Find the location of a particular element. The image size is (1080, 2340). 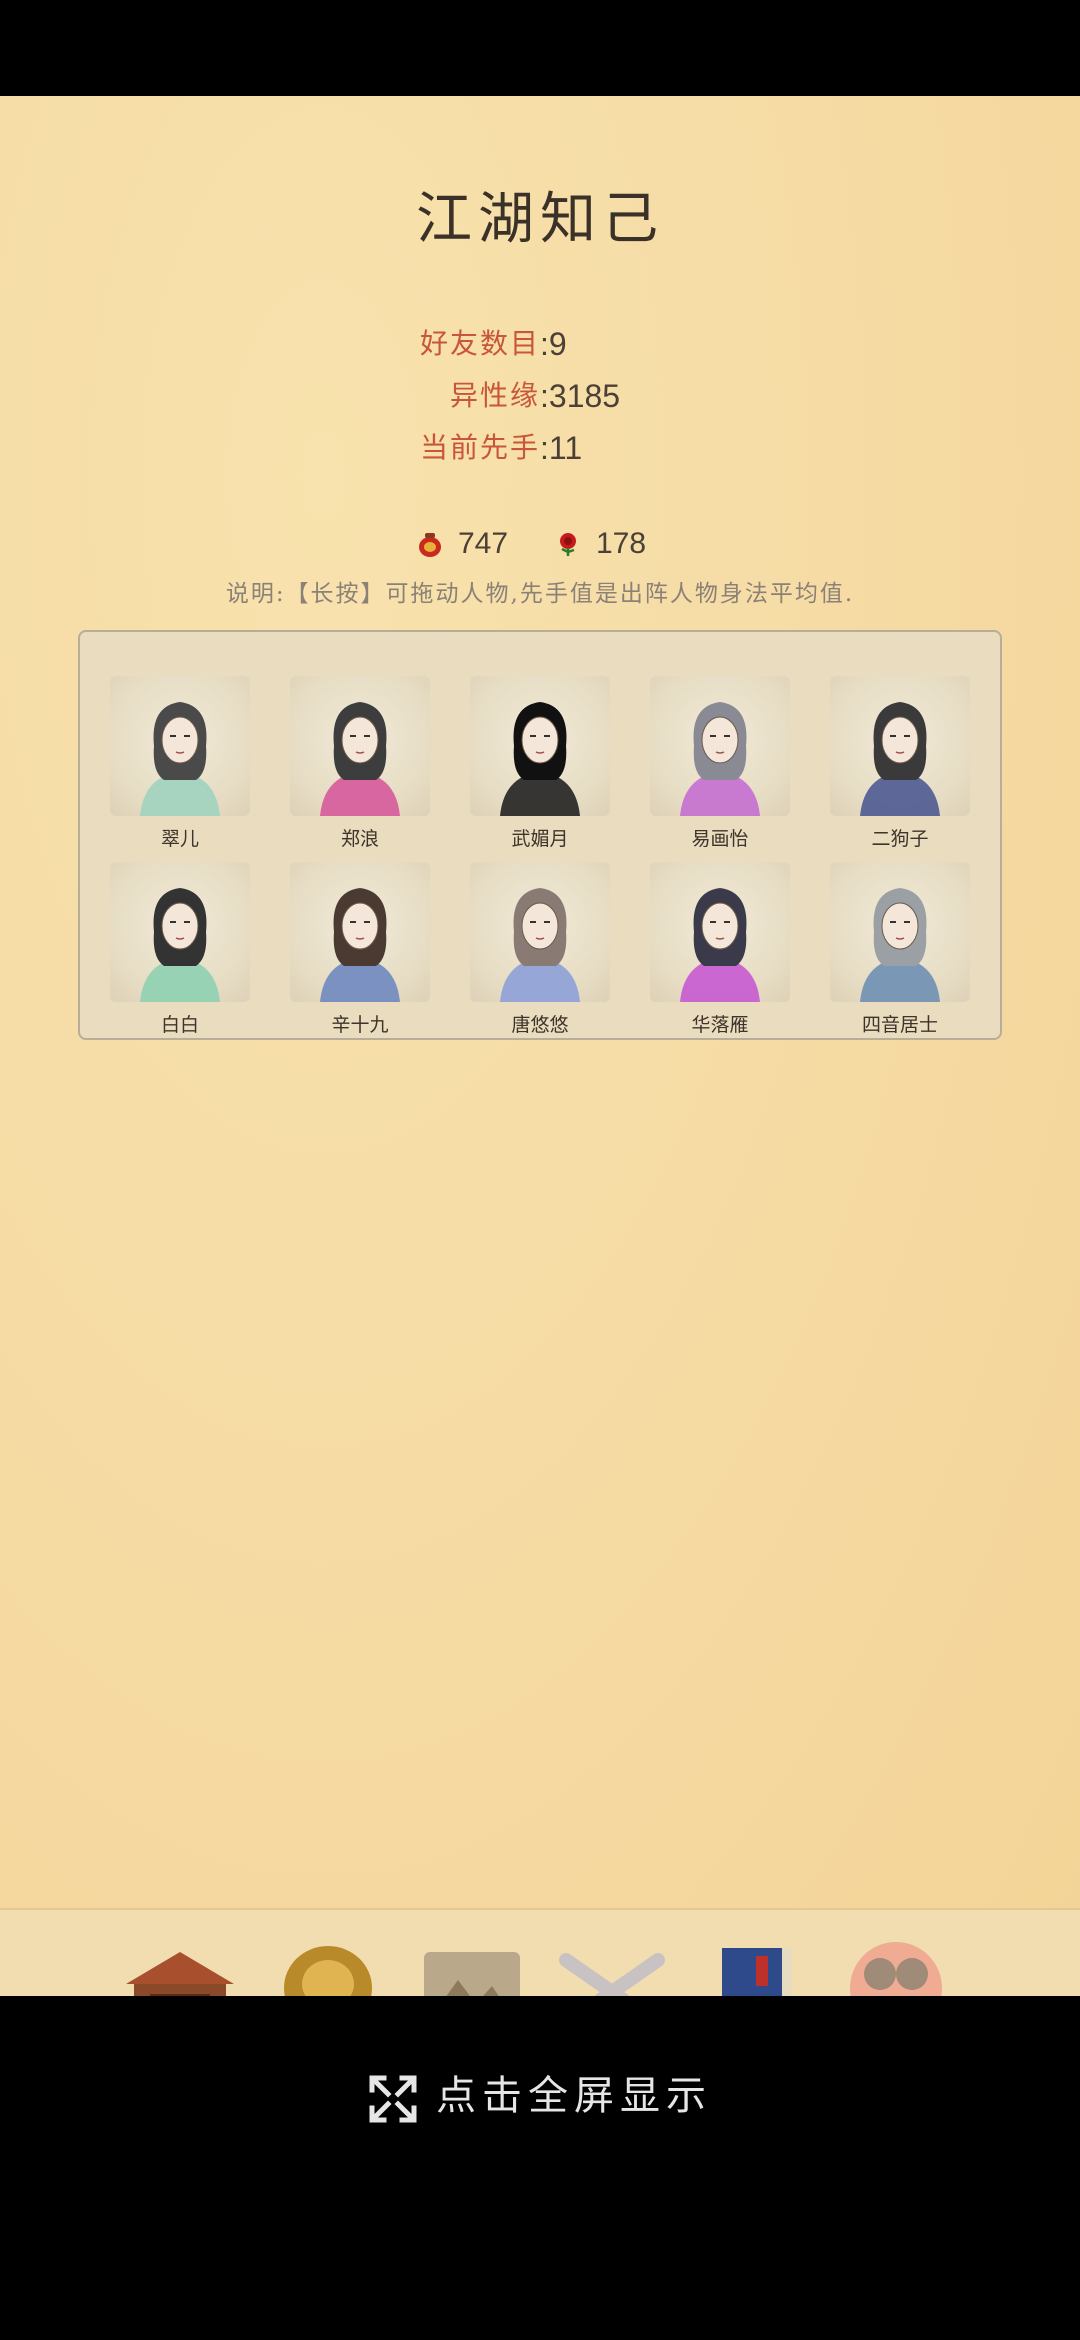

companion-name: 四音居士 is located at coordinates (899, 1025).